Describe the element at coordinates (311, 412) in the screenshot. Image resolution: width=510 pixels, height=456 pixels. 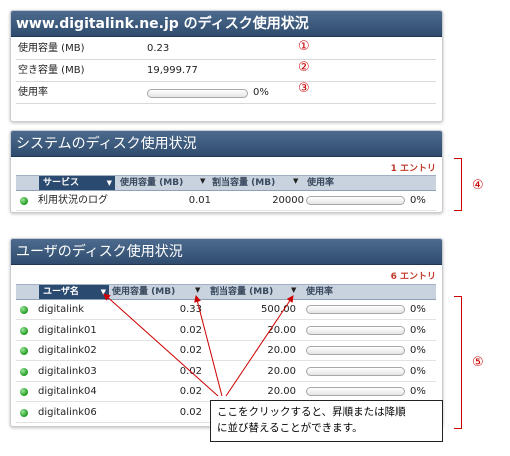
I see `callout-line-1: ここをクリックすると、昇順または降順` at that location.